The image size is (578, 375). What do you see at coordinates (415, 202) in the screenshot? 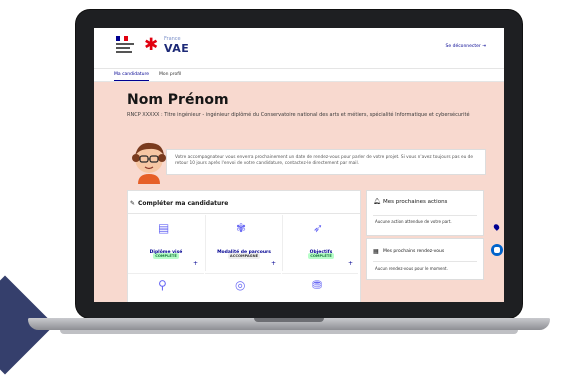
I see `actions-title: Mes prochaines actions` at bounding box center [415, 202].